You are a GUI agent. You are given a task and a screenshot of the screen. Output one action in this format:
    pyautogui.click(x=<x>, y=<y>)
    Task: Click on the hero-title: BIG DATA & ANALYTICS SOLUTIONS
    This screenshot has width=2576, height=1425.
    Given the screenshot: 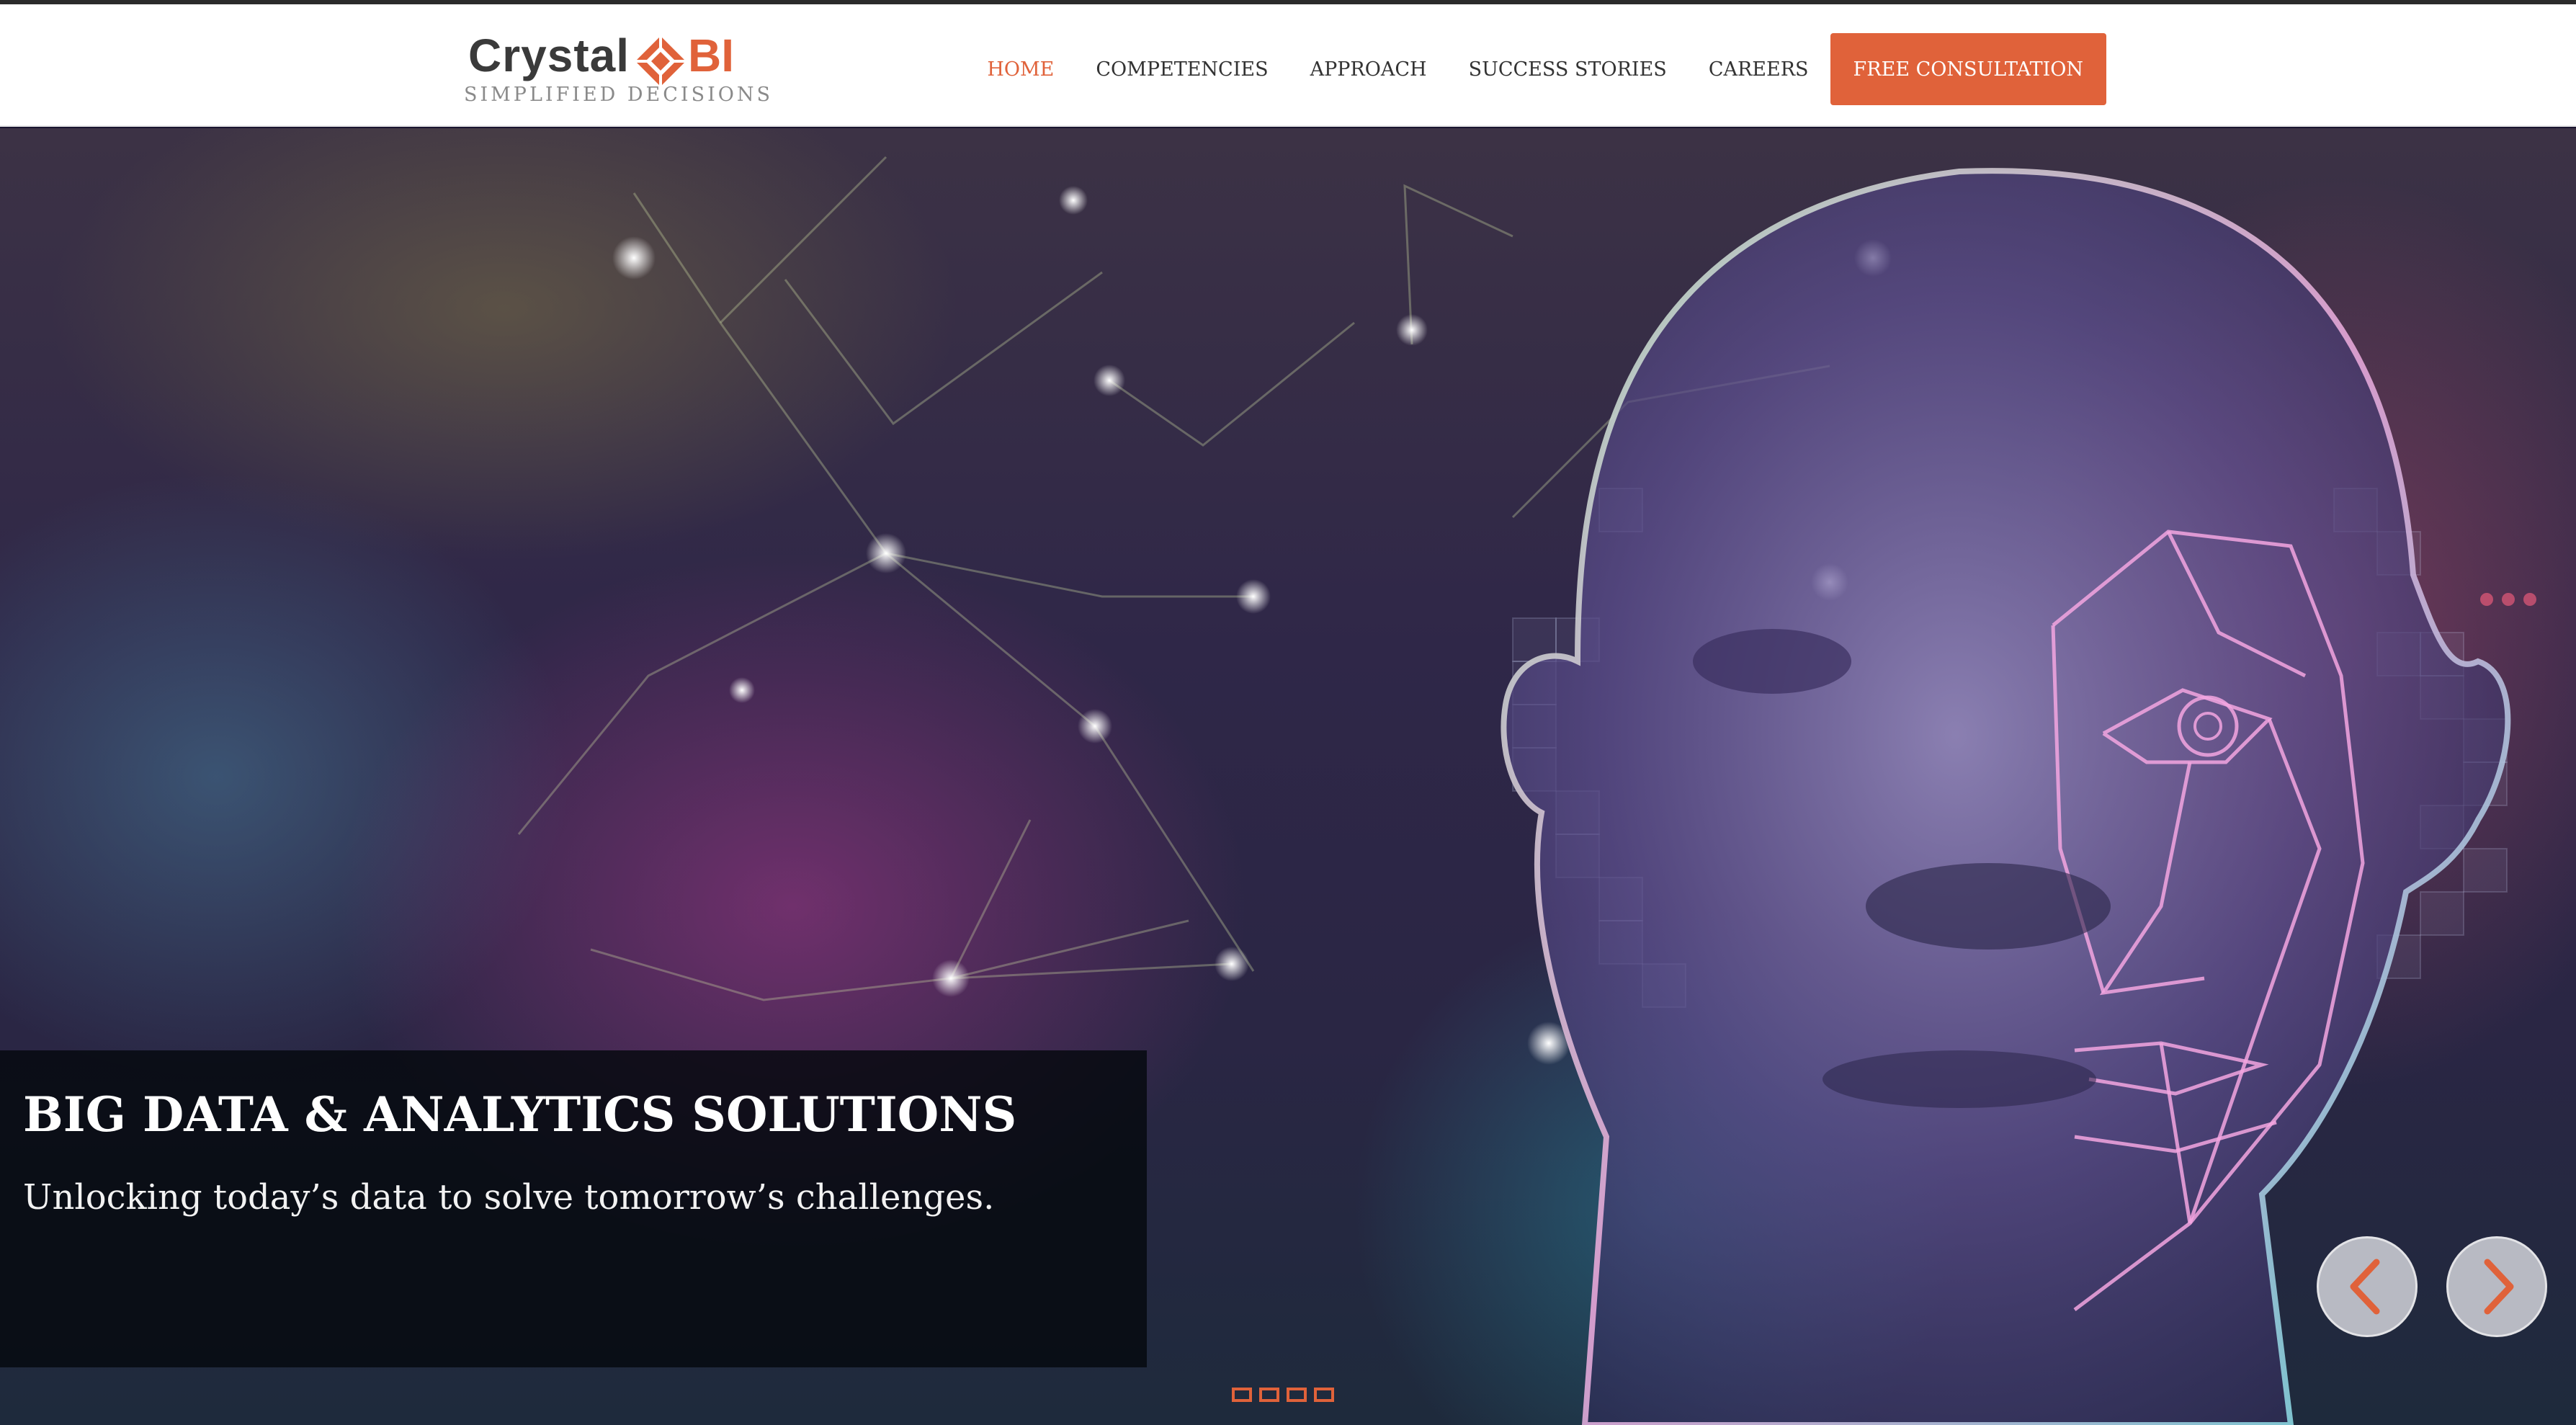 What is the action you would take?
    pyautogui.click(x=520, y=1114)
    